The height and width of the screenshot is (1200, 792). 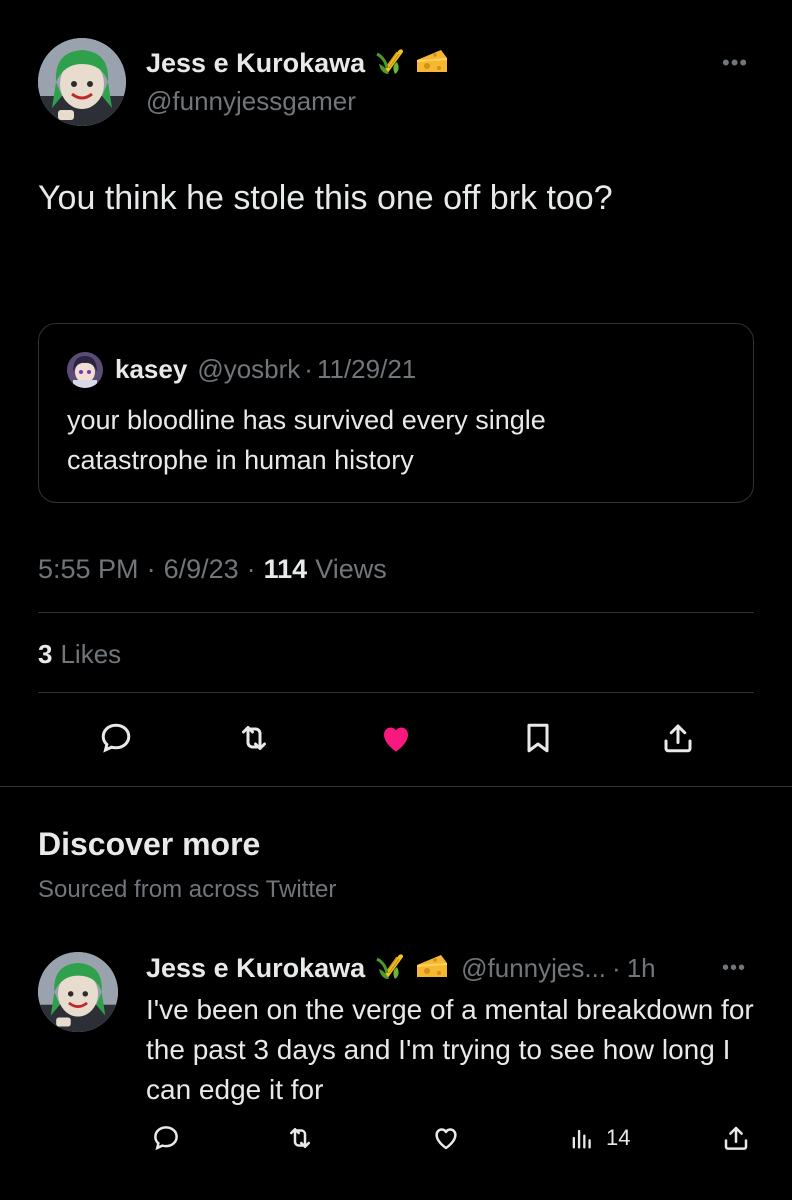 I want to click on share-button, so click(x=678, y=738).